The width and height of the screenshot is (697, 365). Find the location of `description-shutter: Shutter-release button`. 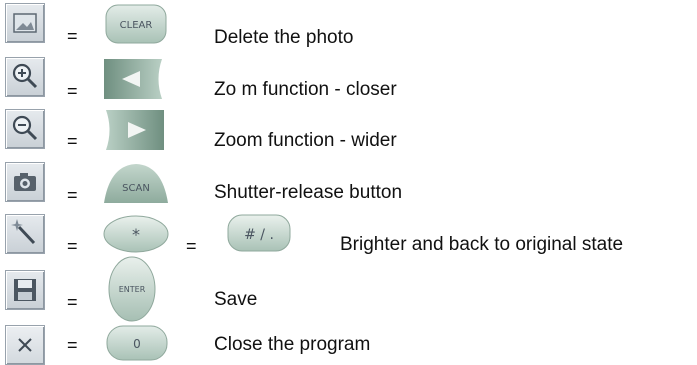

description-shutter: Shutter-release button is located at coordinates (308, 192).